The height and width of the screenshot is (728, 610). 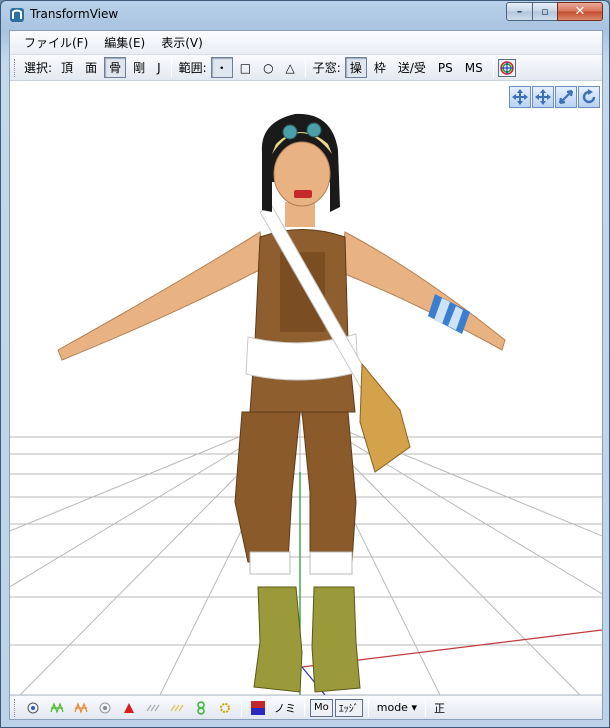 I want to click on pan-xz-button, so click(x=543, y=97).